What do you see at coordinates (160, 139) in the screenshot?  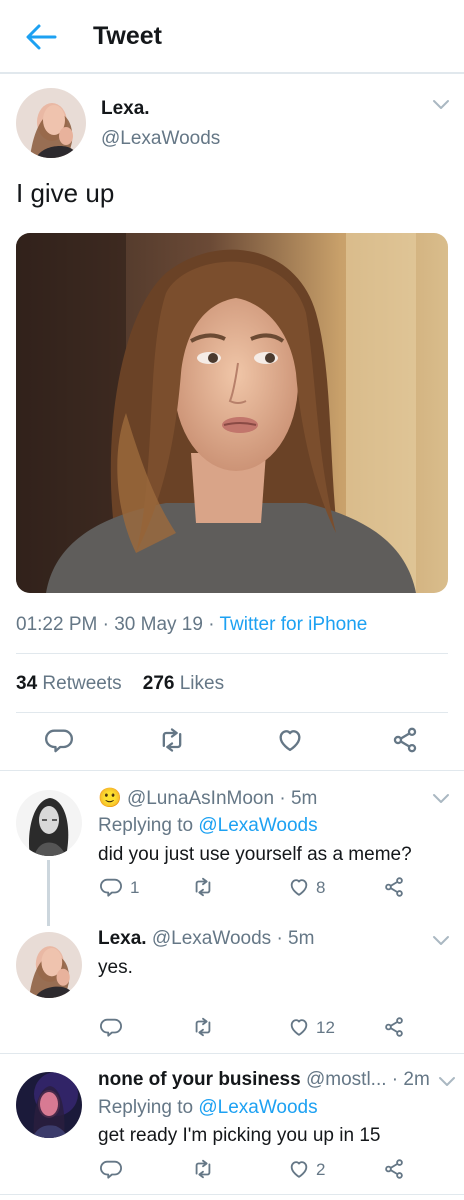 I see `author-handle: @LexaWoods` at bounding box center [160, 139].